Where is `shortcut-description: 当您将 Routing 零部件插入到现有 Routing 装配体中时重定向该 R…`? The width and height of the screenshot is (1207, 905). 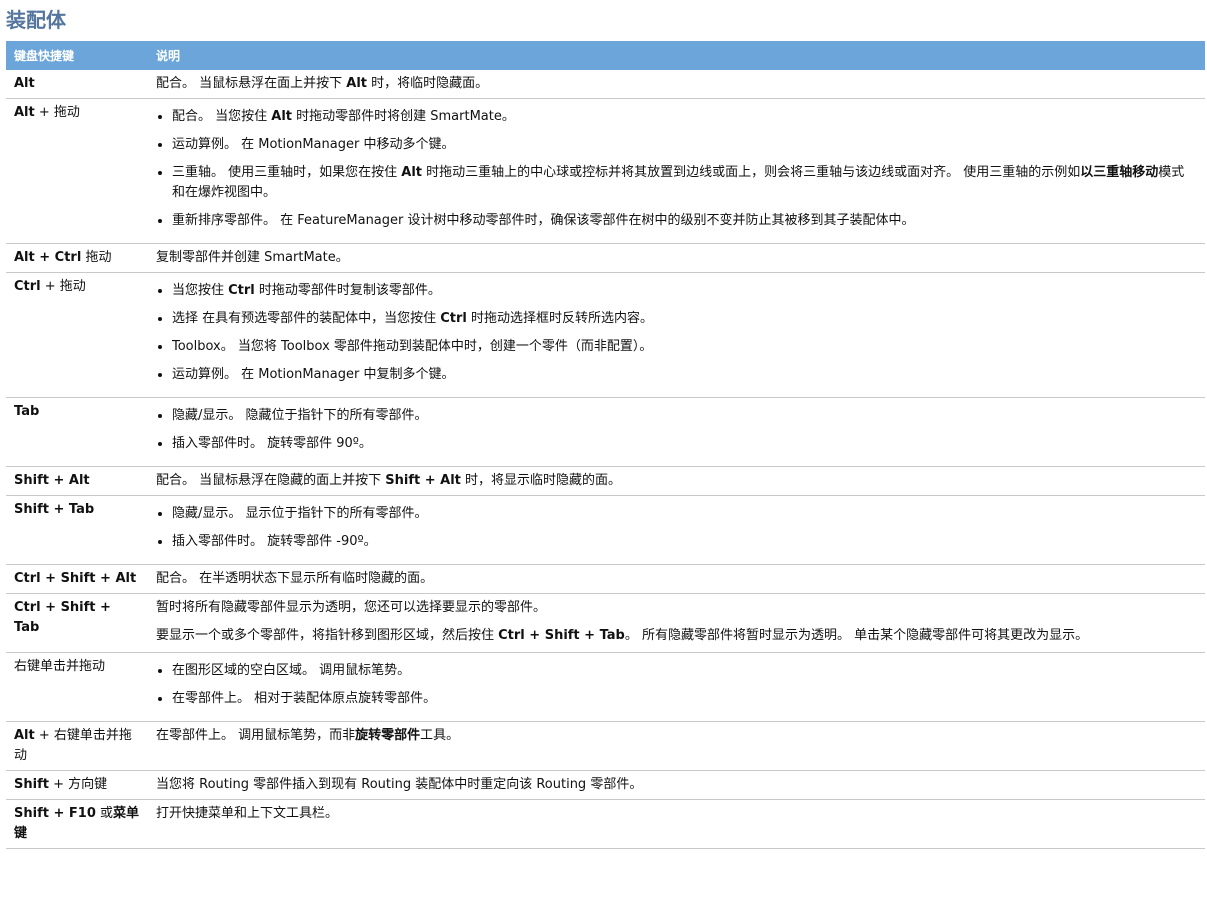 shortcut-description: 当您将 Routing 零部件插入到现有 Routing 装配体中时重定向该 R… is located at coordinates (676, 785).